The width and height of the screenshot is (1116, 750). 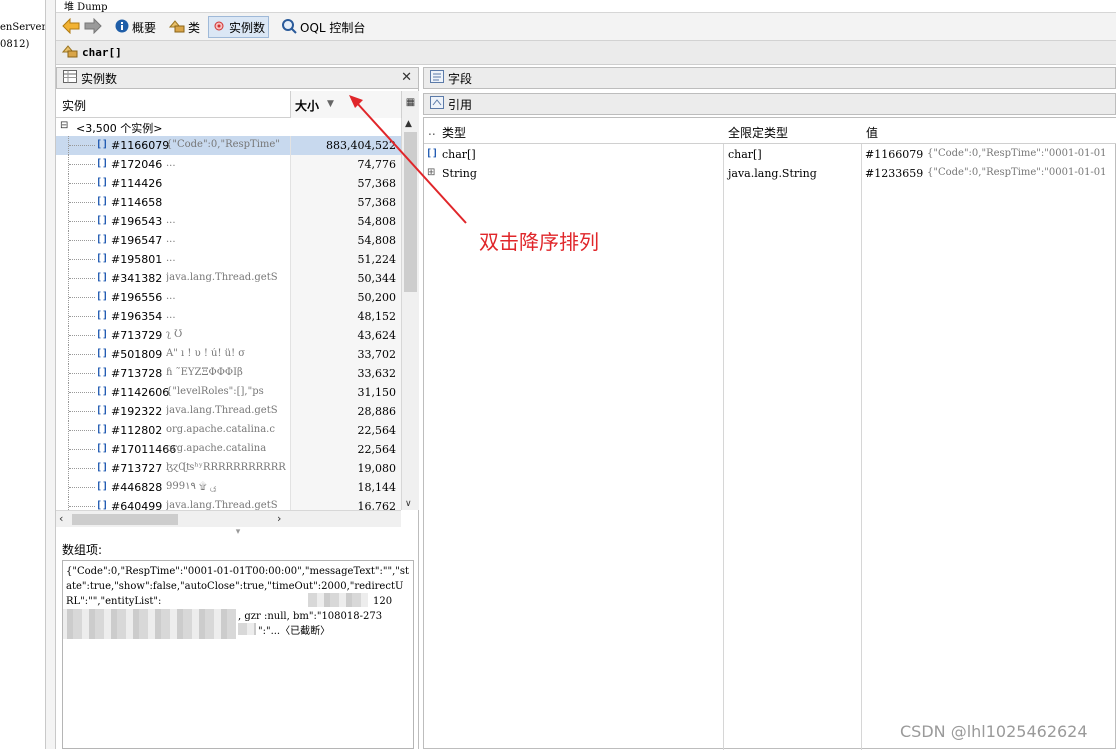 I want to click on forward-arrow-icon, so click(x=93, y=27).